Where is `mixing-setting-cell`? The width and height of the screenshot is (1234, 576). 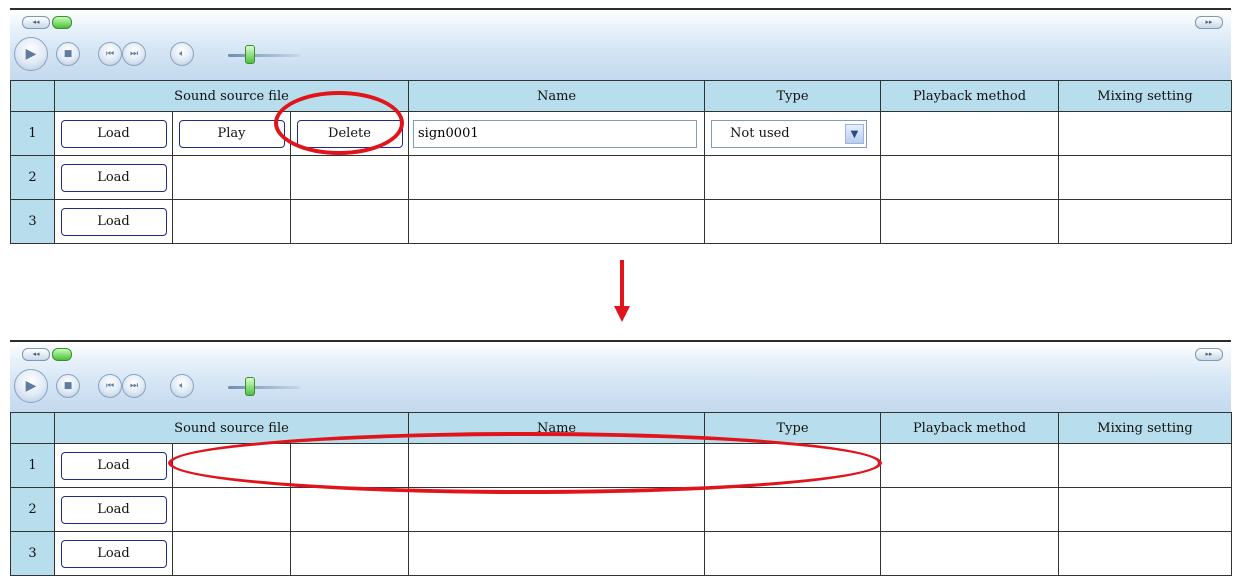
mixing-setting-cell is located at coordinates (1145, 133).